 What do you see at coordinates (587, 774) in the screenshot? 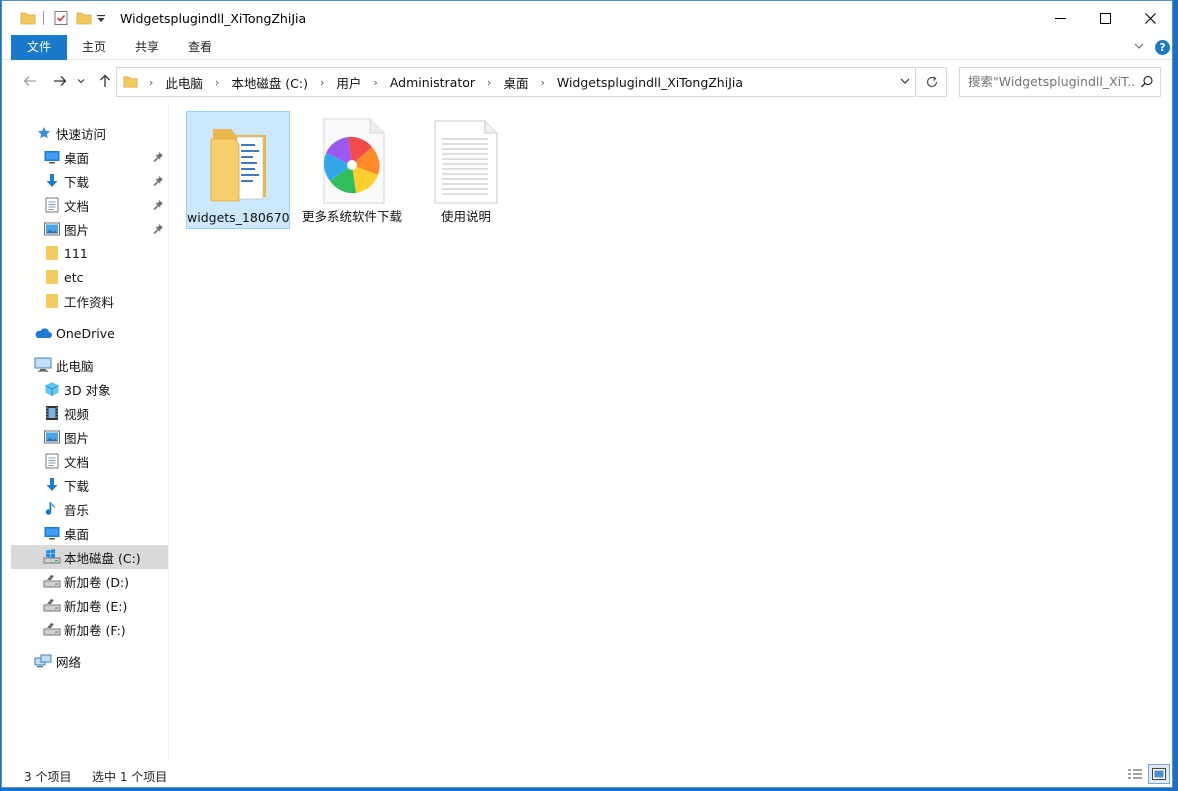
I see `status-bar: 3 个项目 选中 1 个项目` at bounding box center [587, 774].